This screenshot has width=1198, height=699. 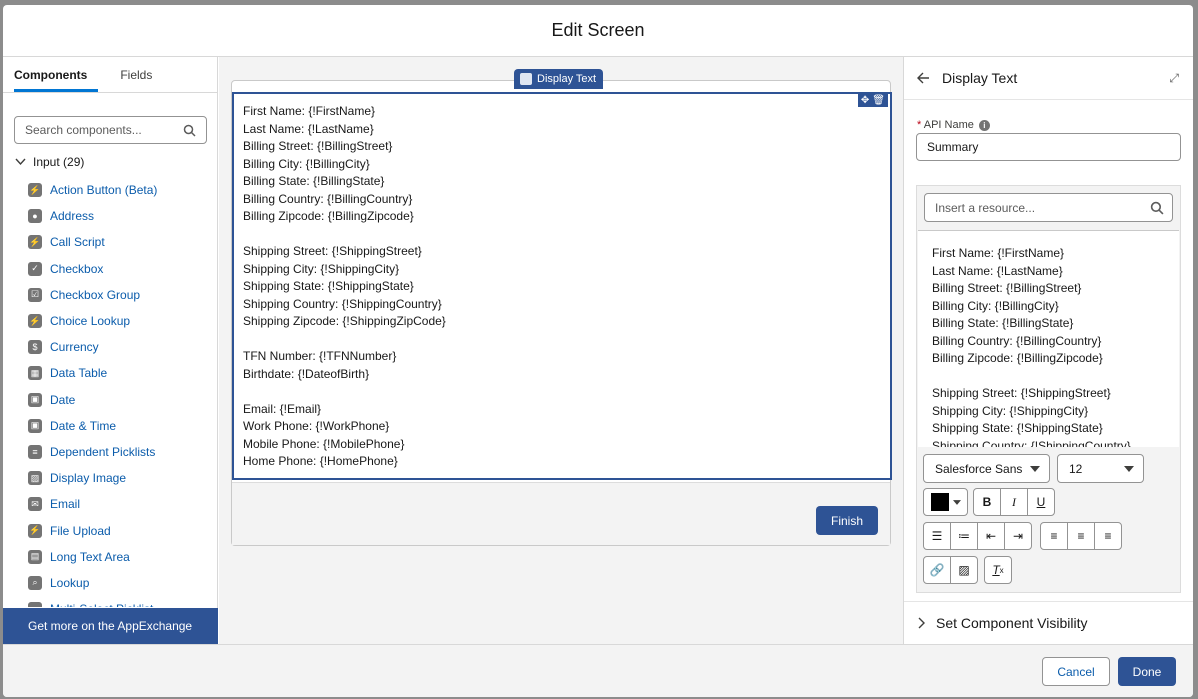 What do you see at coordinates (90, 321) in the screenshot?
I see `component-item-label: Choice Lookup` at bounding box center [90, 321].